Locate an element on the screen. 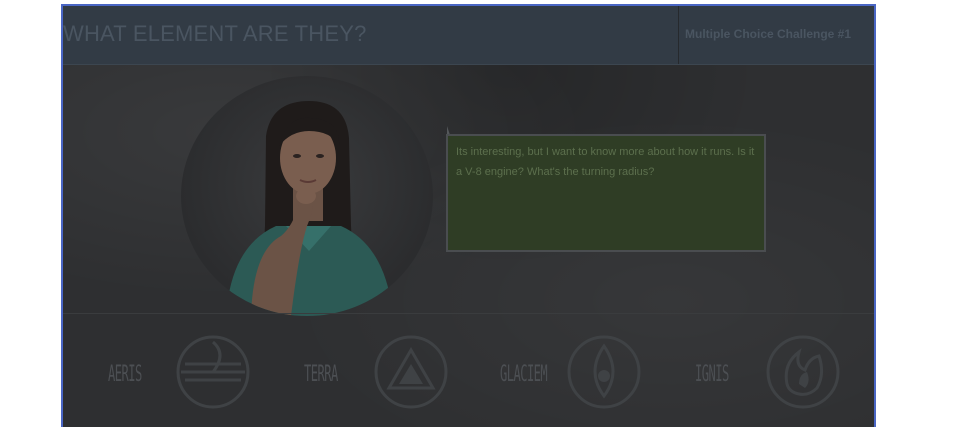 Image resolution: width=960 pixels, height=427 pixels. header-divider is located at coordinates (678, 35).